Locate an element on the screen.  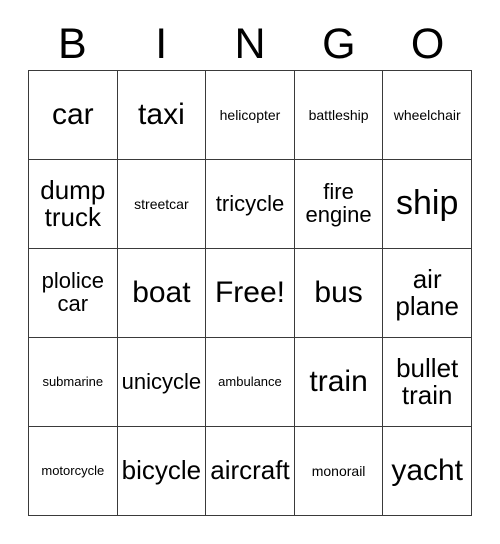
bingo-cell-label: train is located at coordinates (338, 382).